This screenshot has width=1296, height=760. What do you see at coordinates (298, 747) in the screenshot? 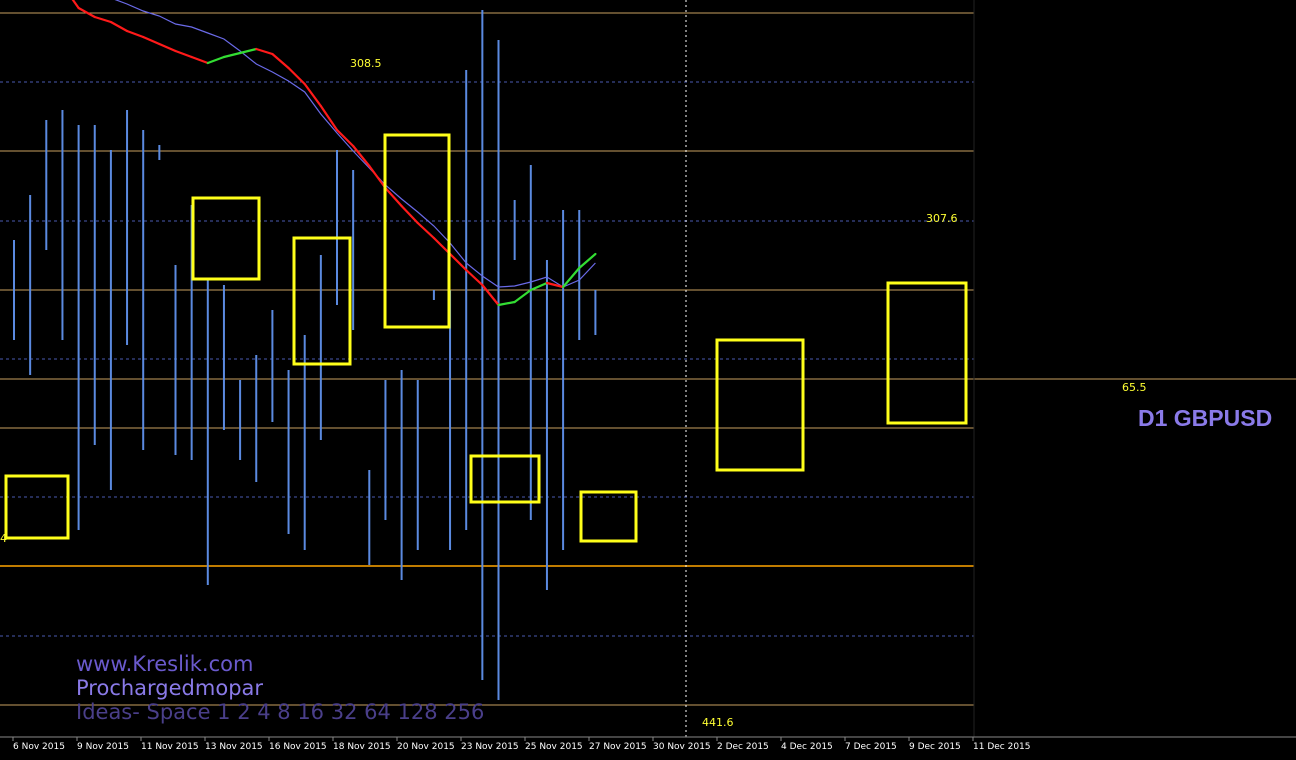
I see `x-tick-label-4: 16 Nov 2015` at bounding box center [298, 747].